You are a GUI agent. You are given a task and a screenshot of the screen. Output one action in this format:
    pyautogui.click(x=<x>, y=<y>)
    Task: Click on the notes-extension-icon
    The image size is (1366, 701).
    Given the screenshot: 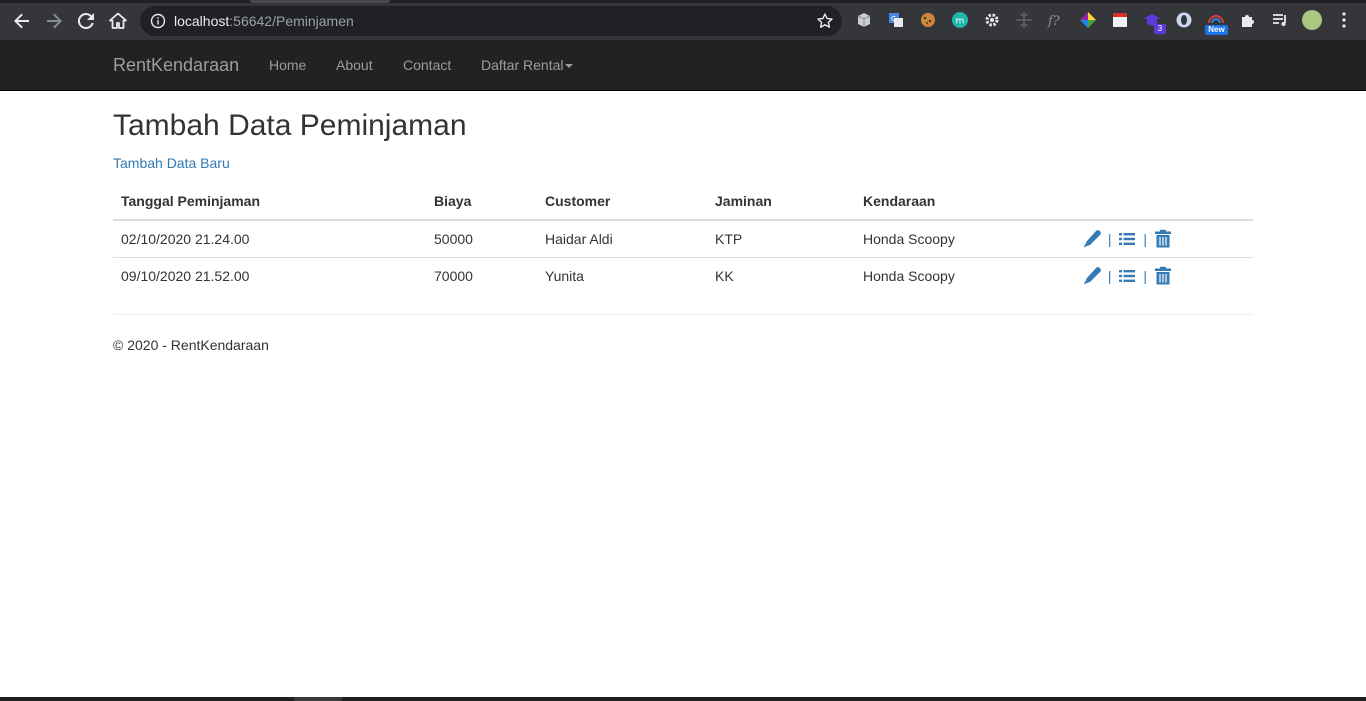 What is the action you would take?
    pyautogui.click(x=1120, y=20)
    